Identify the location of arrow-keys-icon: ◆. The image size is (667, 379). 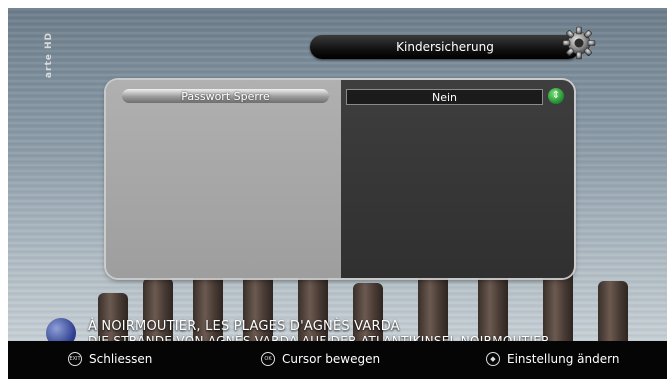
(493, 359).